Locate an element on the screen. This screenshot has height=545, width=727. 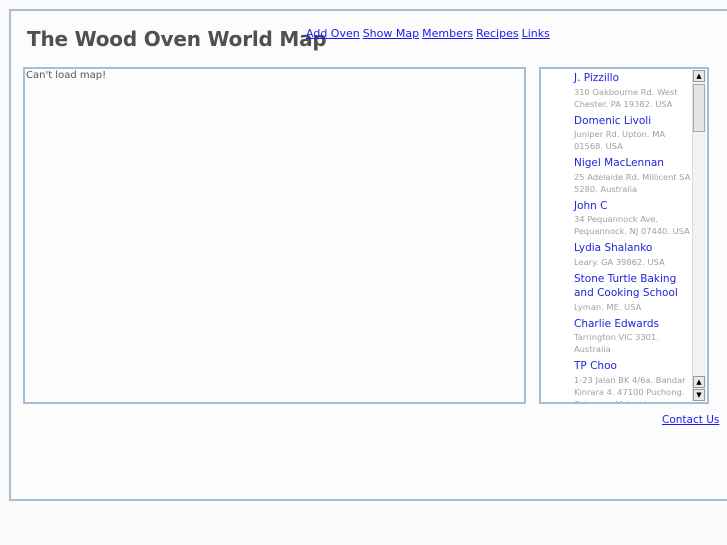
page-title: The Wood Oven World Map is located at coordinates (177, 39).